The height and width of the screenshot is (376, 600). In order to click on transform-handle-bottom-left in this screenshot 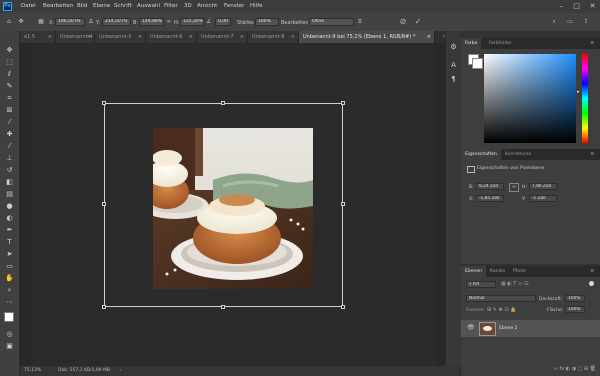, I will do `click(104, 307)`.